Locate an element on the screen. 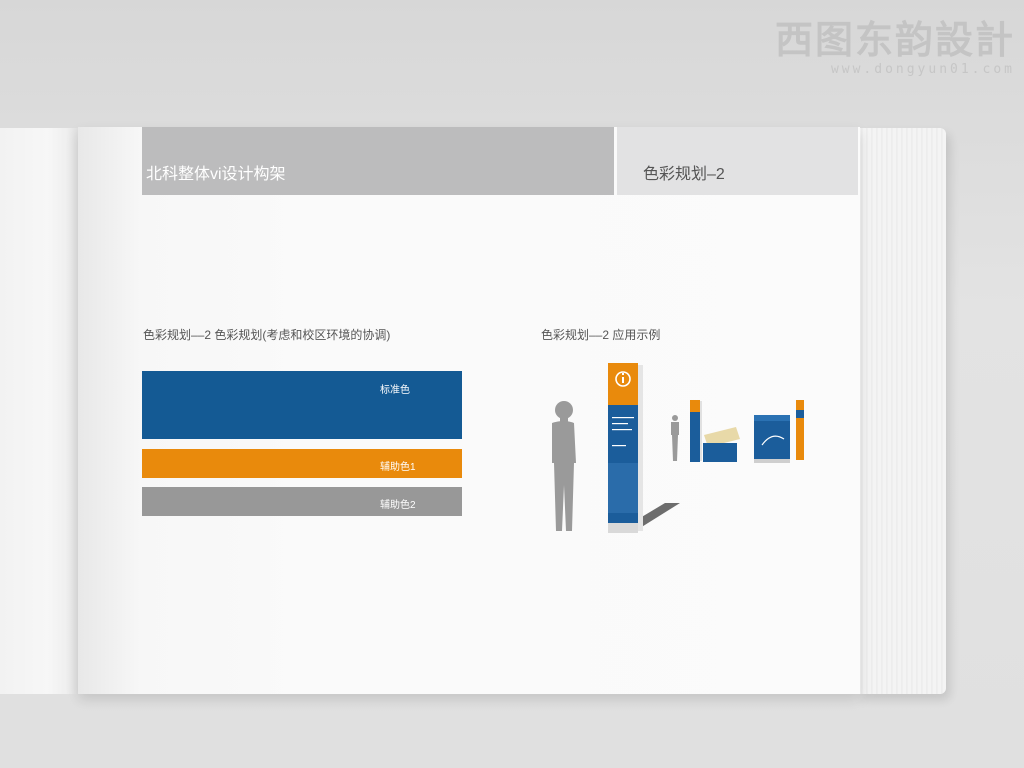  watermark-title: 西图东韵設計 is located at coordinates (894, 40).